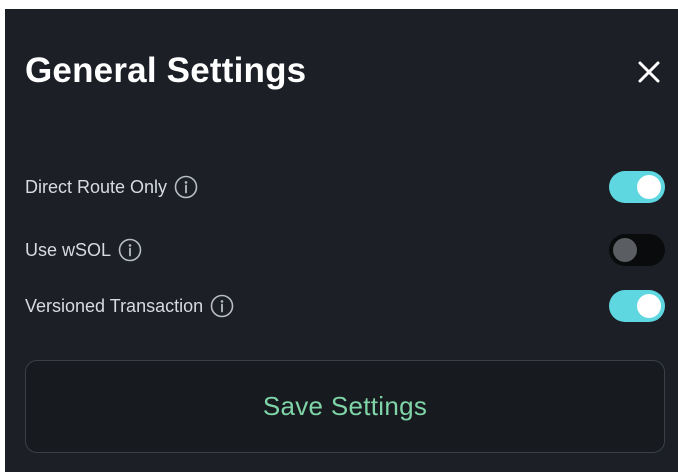  Describe the element at coordinates (345, 250) in the screenshot. I see `setting-row-use-wsol: Use wSOL` at that location.